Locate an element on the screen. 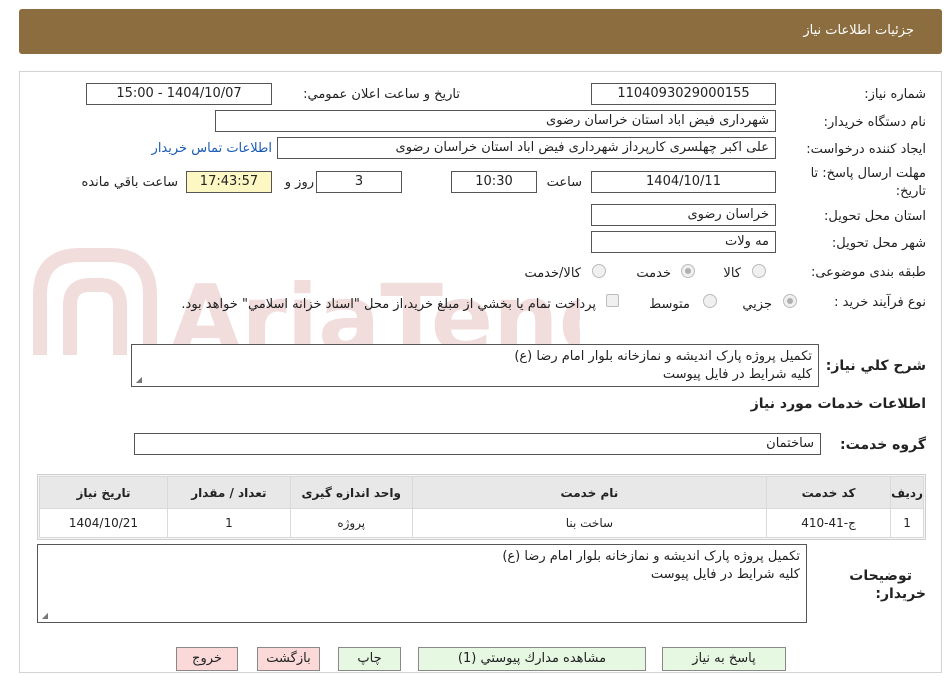  table-row: 1 ج-41-410 ساخت بنا پروژه 1 1404/10/21 is located at coordinates (481, 523).